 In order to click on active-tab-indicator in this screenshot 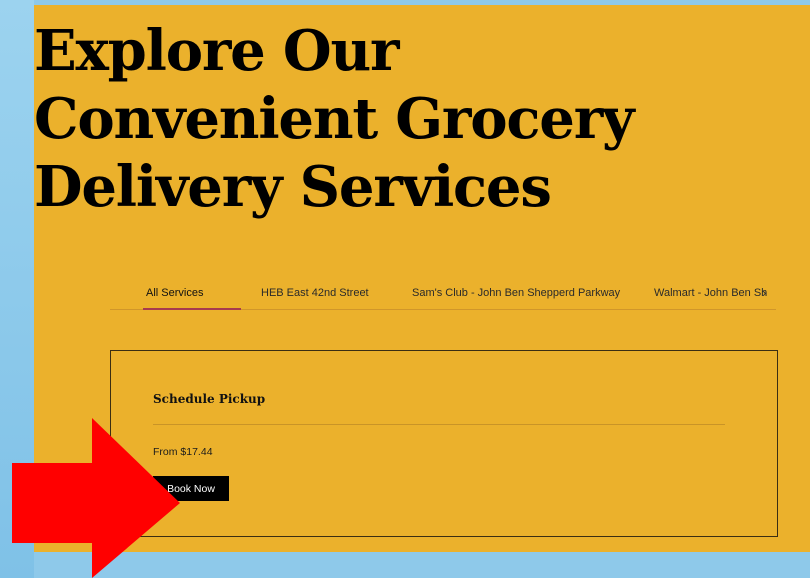, I will do `click(192, 309)`.